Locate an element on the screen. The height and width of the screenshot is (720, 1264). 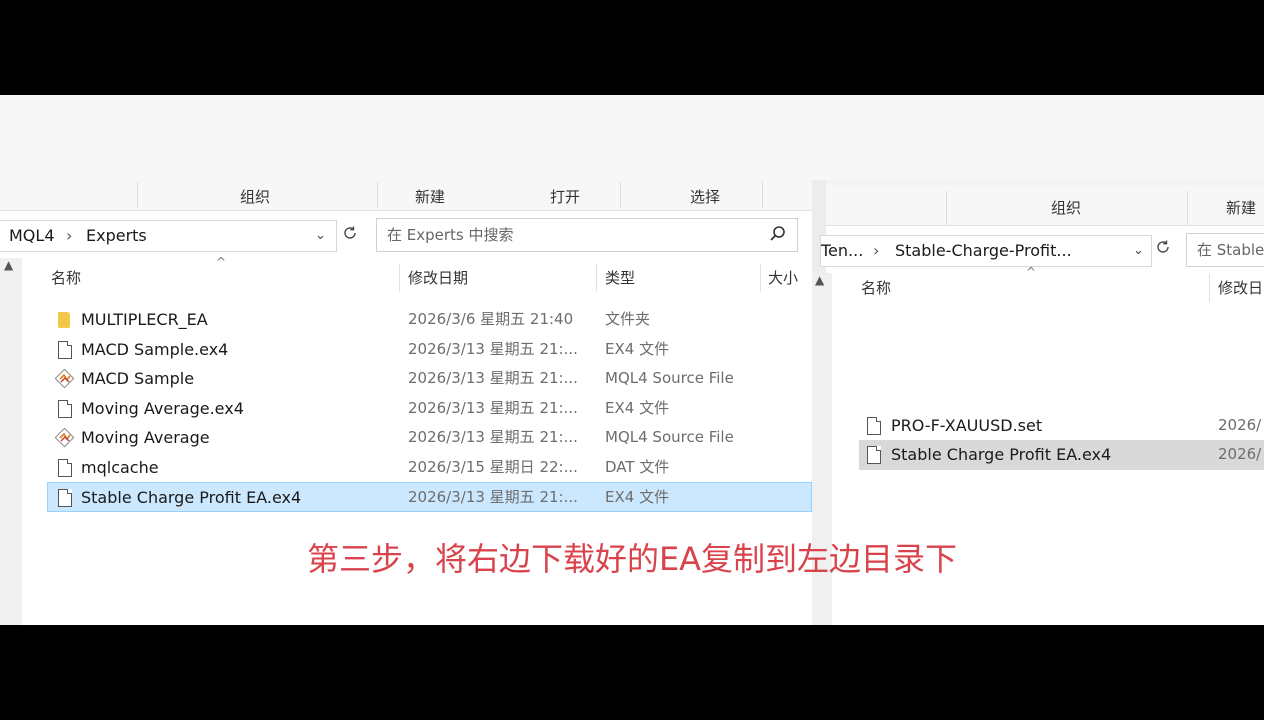
search-box: 在 Stable is located at coordinates (1225, 250).